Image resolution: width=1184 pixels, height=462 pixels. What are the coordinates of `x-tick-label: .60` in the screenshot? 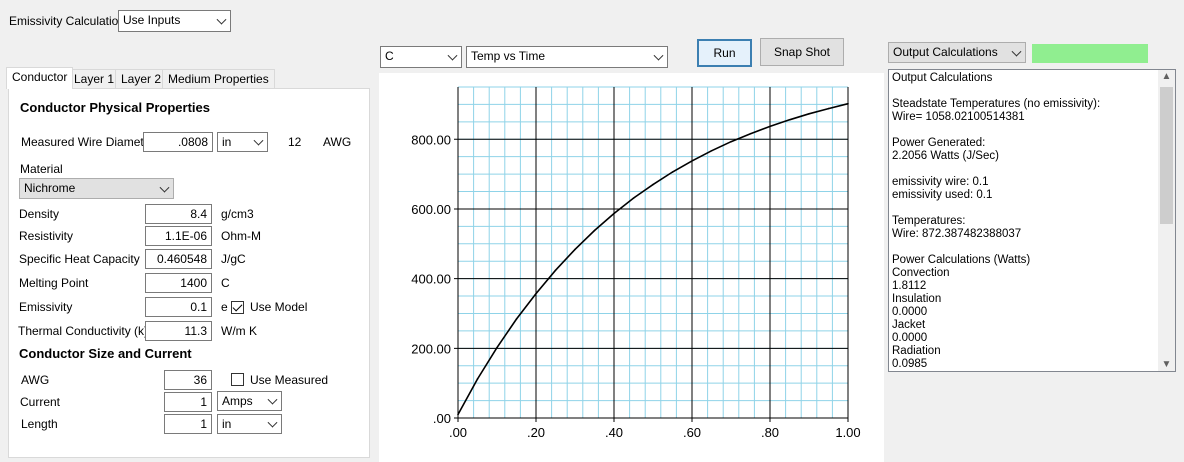 It's located at (692, 432).